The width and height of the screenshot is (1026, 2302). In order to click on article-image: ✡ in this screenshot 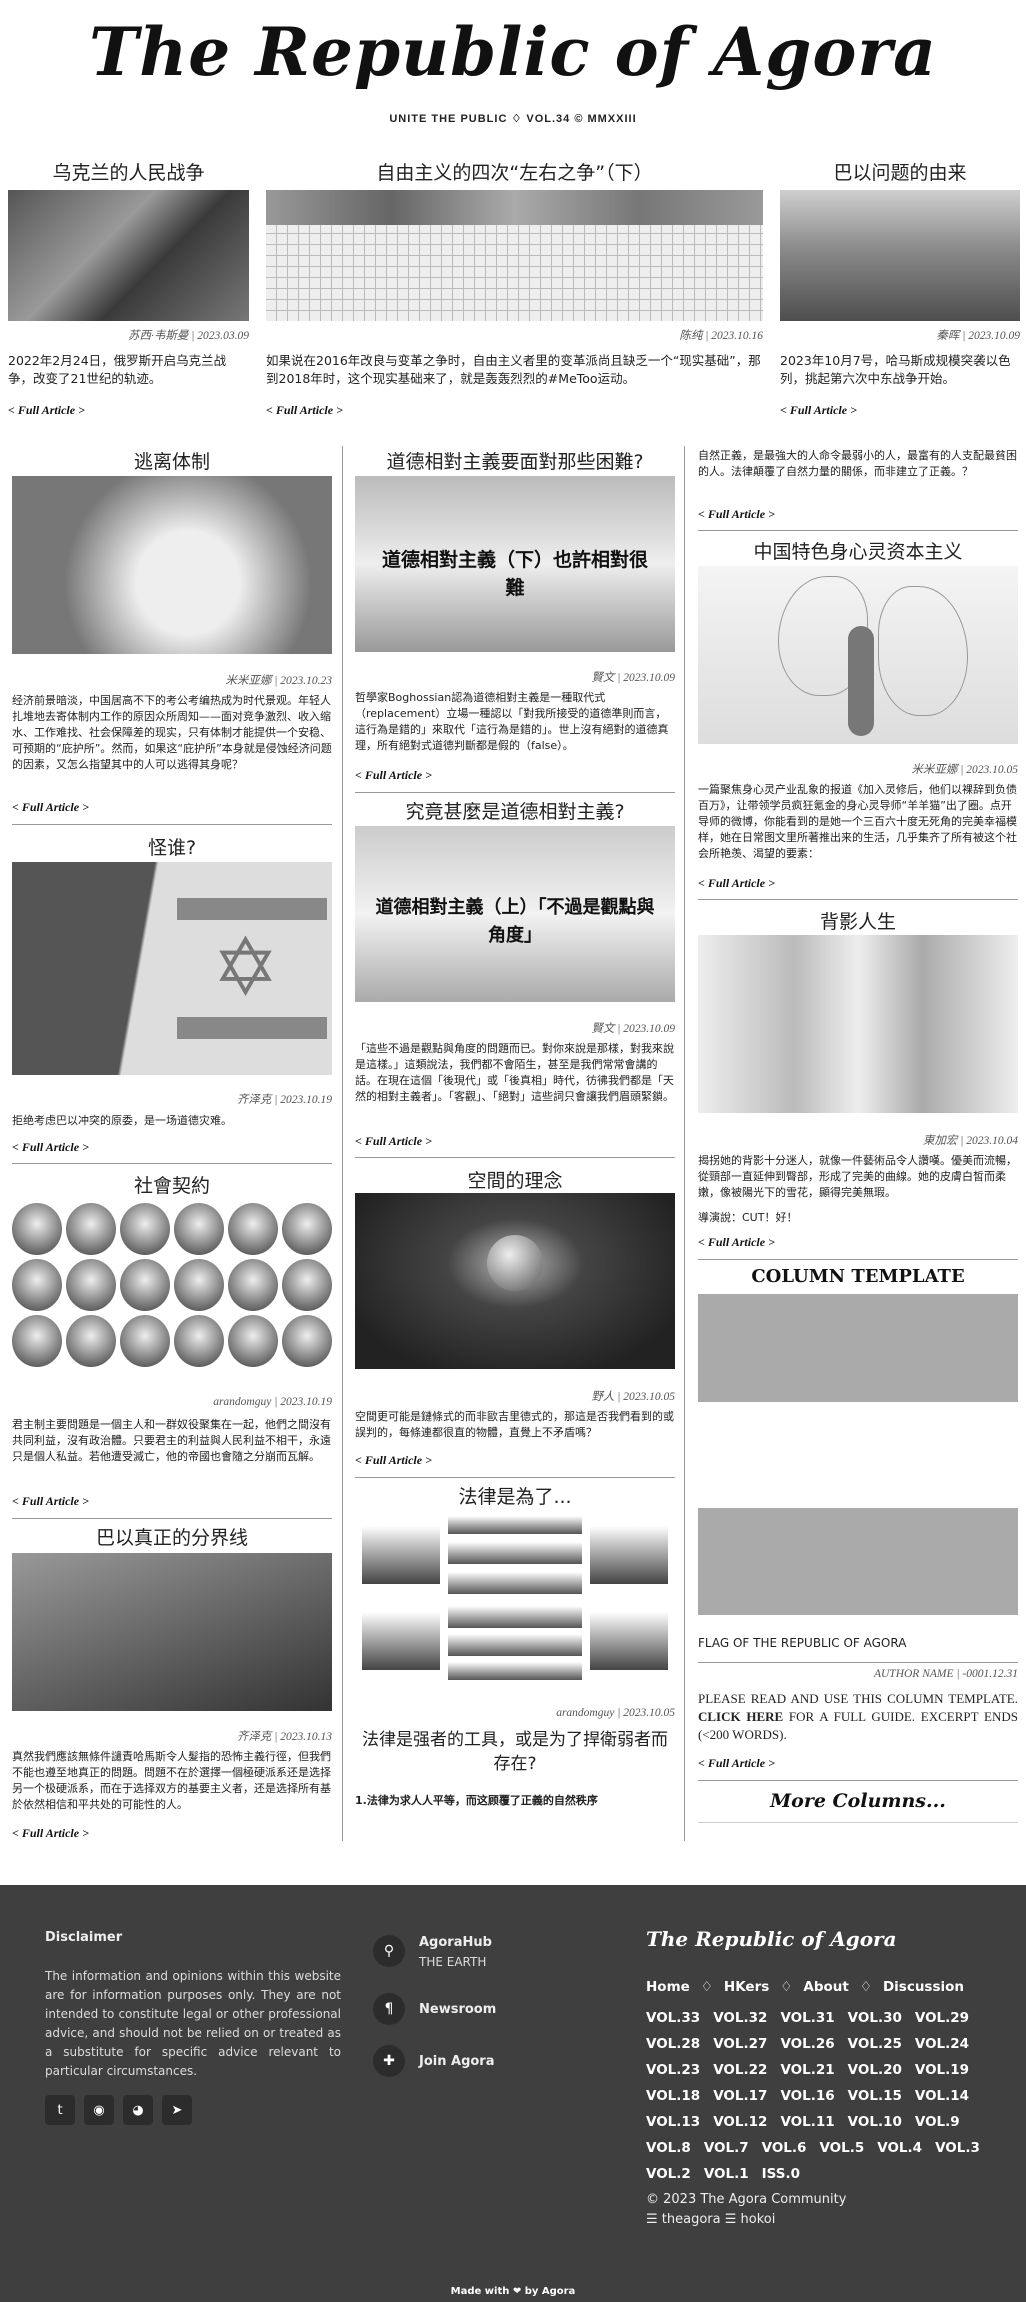, I will do `click(172, 968)`.